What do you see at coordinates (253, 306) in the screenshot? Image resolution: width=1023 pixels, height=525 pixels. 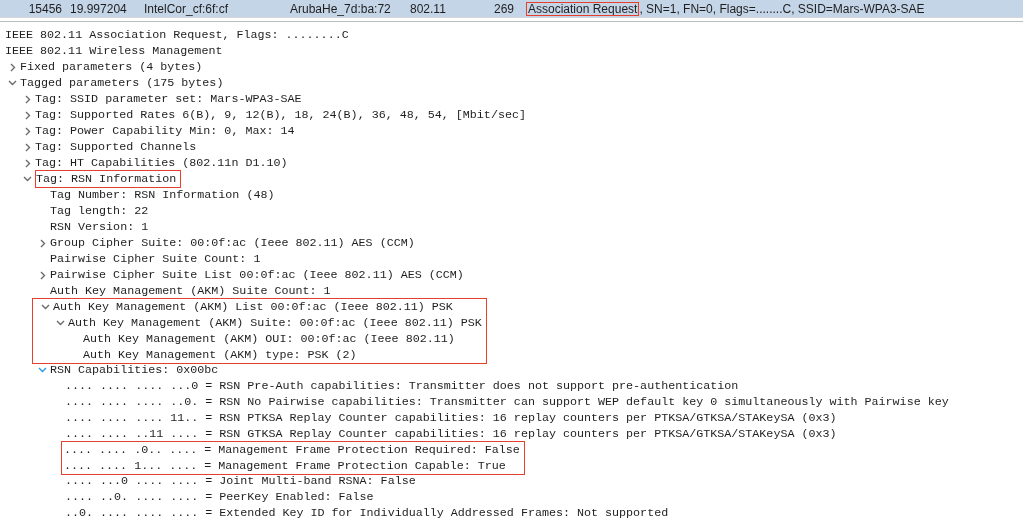 I see `tree-item-text: Auth Key Management (AKM) List 00:0f:ac (Ieee 802.11) PSK` at bounding box center [253, 306].